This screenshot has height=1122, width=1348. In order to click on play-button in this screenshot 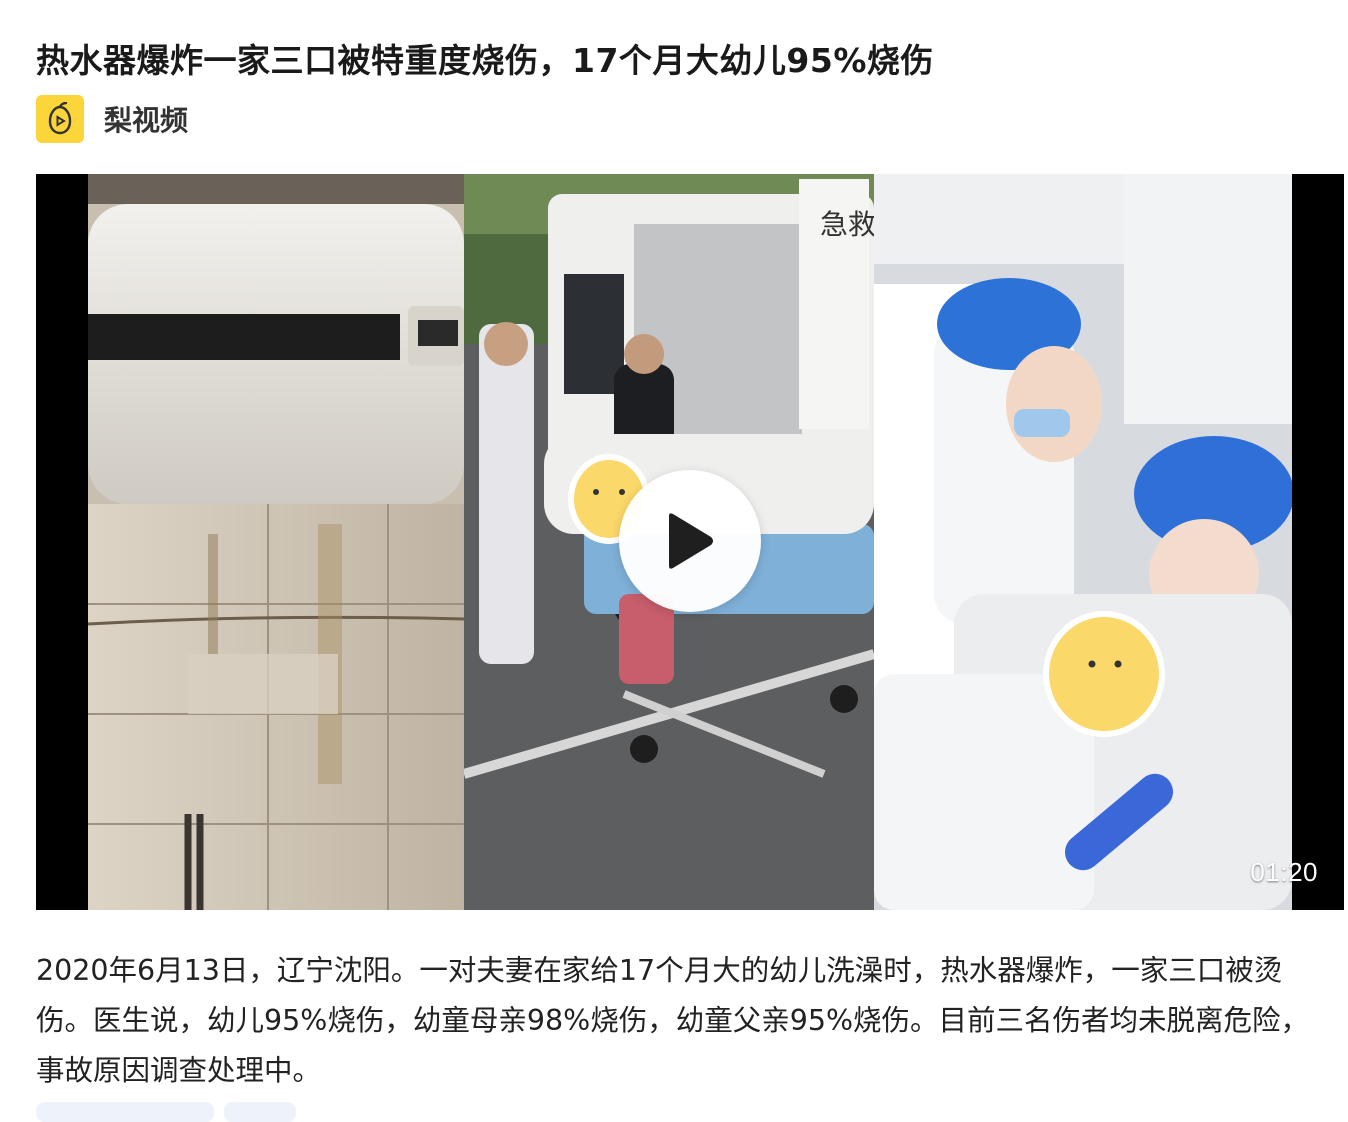, I will do `click(690, 541)`.